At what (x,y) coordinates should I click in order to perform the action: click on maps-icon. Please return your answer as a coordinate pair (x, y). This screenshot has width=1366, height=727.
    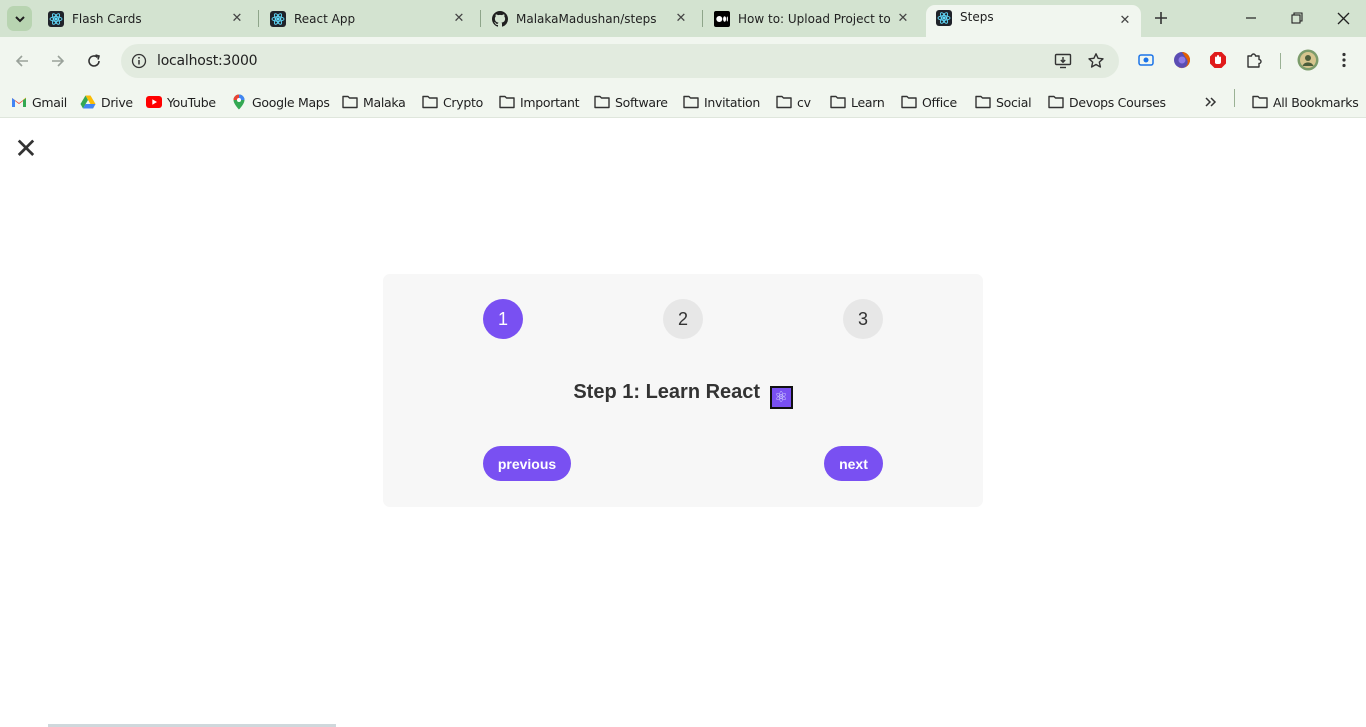
    Looking at the image, I should click on (239, 102).